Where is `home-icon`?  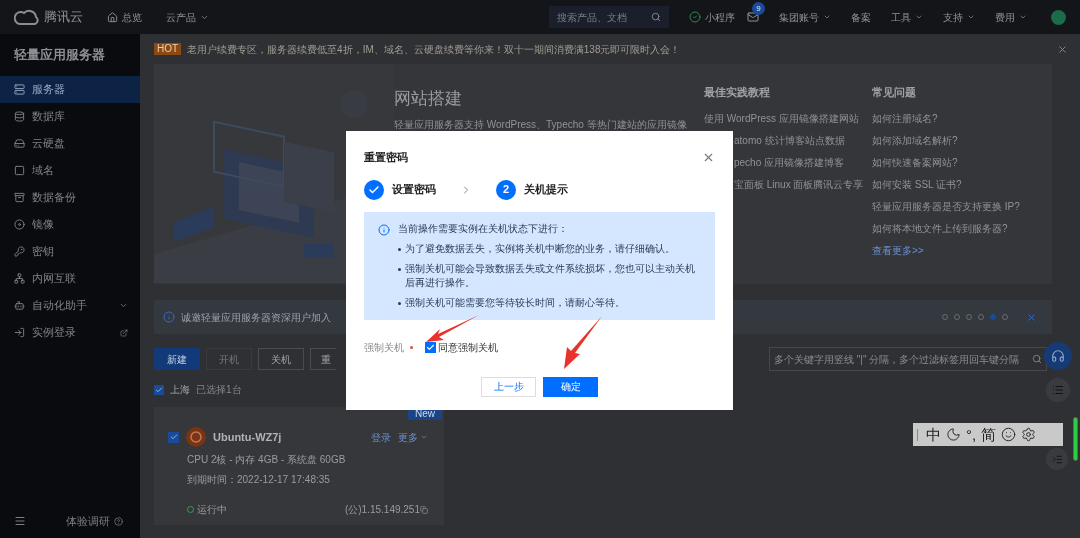 home-icon is located at coordinates (112, 17).